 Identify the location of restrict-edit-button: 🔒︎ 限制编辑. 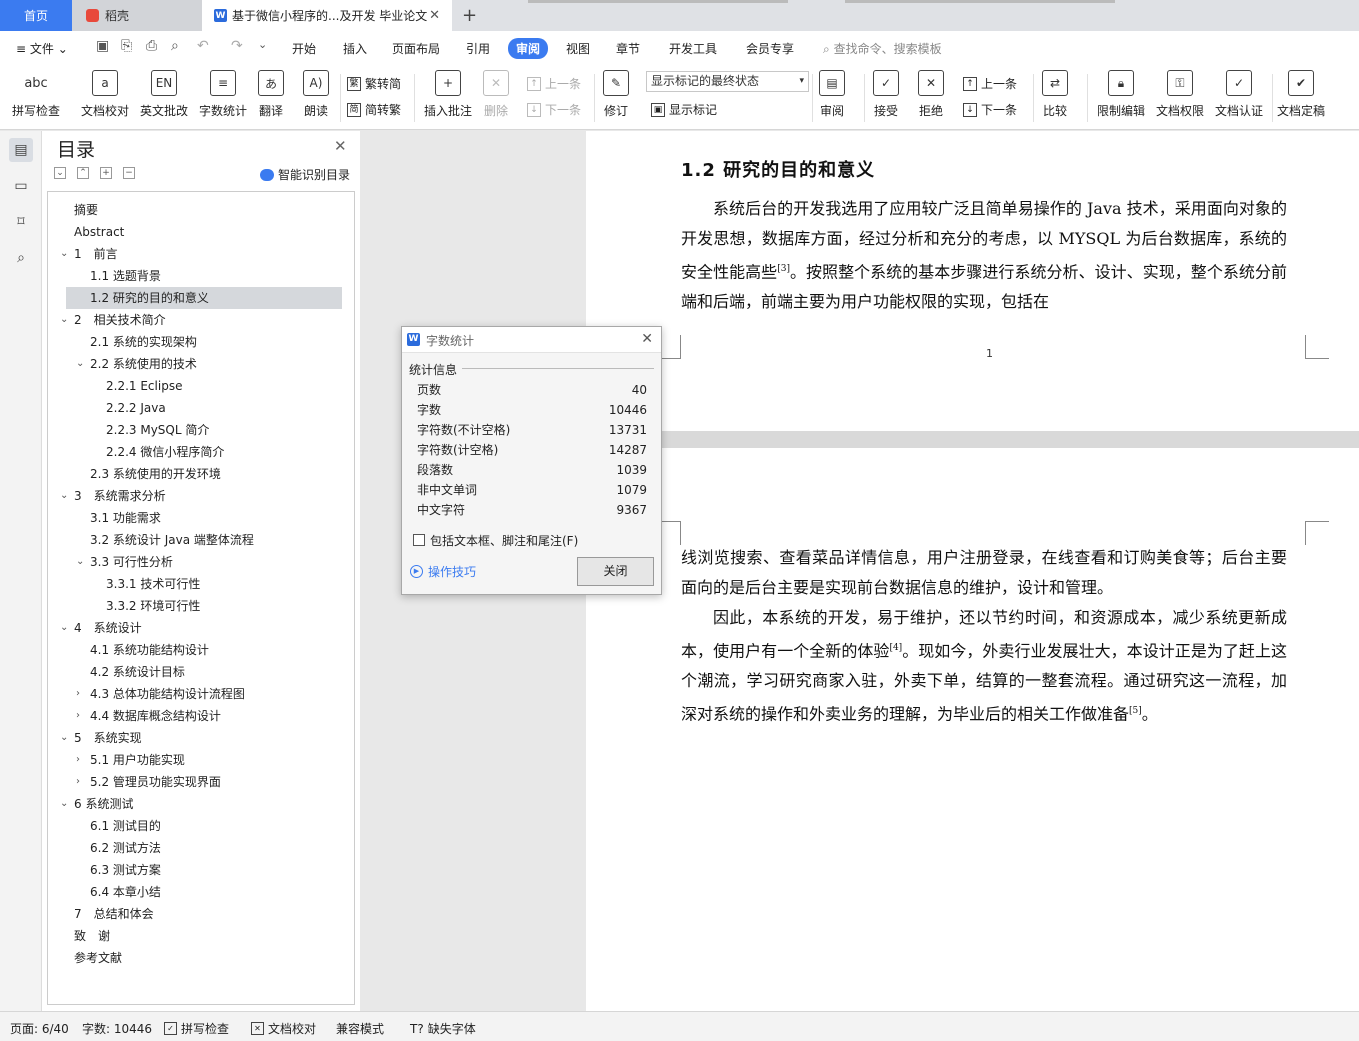
(1121, 94).